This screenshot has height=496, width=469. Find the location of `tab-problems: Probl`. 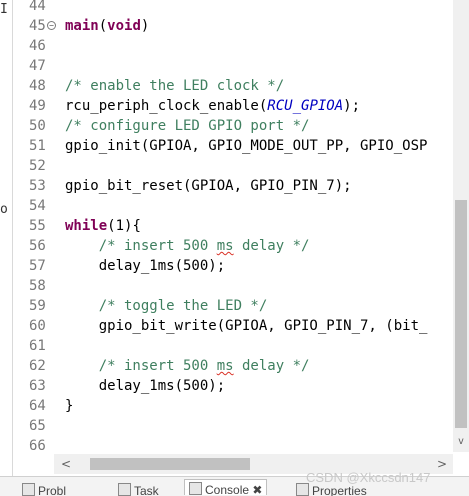

tab-problems: Probl is located at coordinates (44, 488).